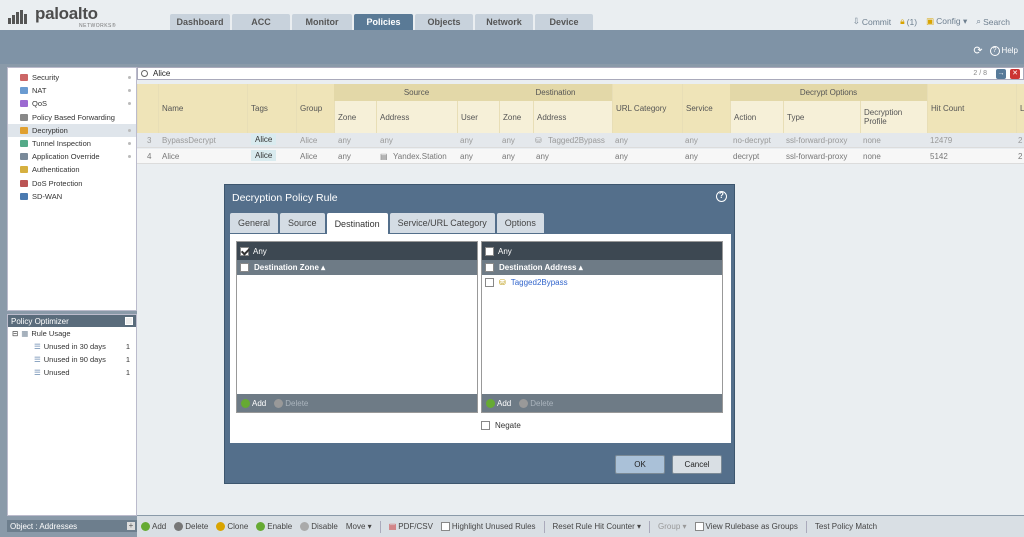  Describe the element at coordinates (541, 267) in the screenshot. I see `address-header-label: Destination Address ▴` at that location.